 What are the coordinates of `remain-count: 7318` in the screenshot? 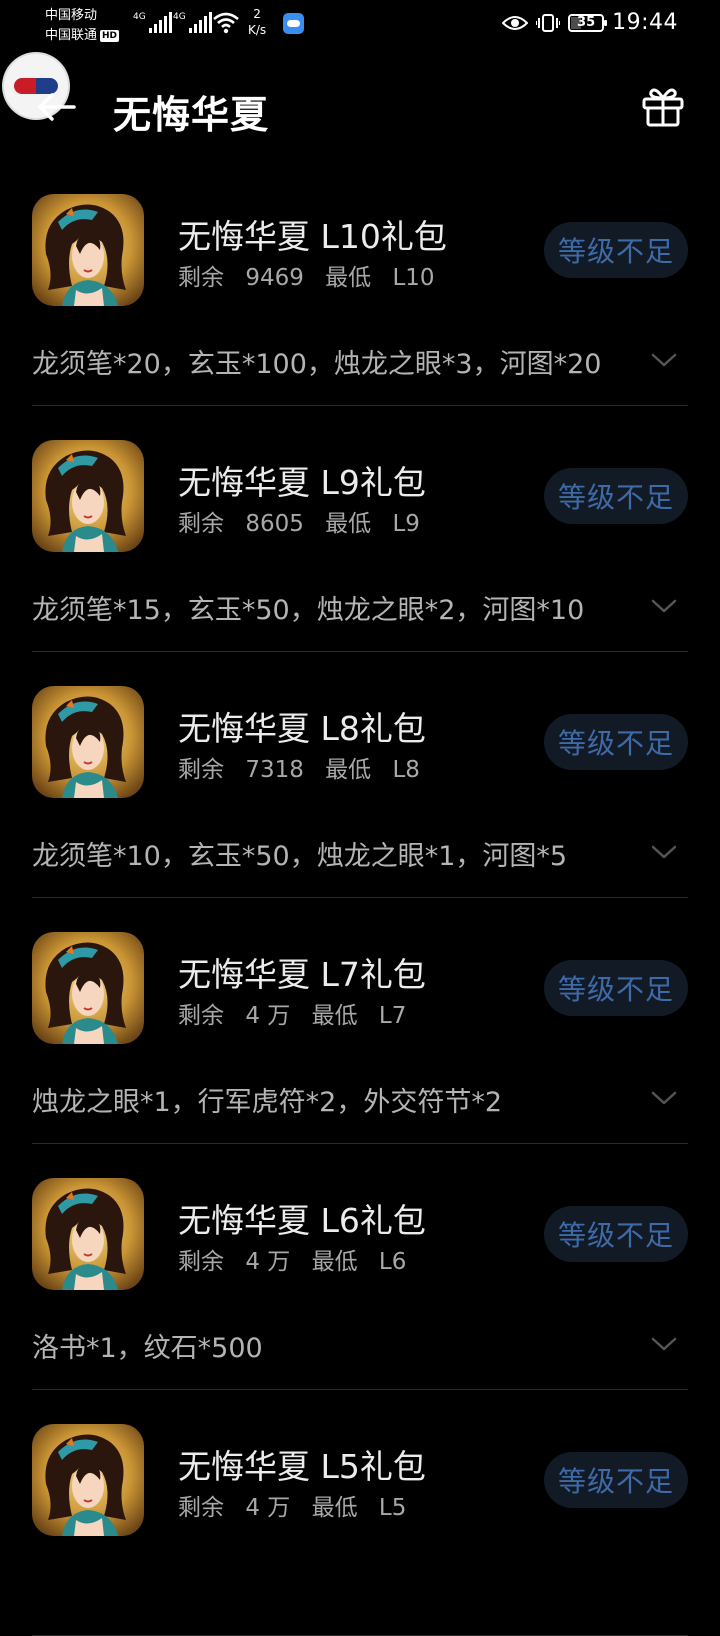 It's located at (274, 770).